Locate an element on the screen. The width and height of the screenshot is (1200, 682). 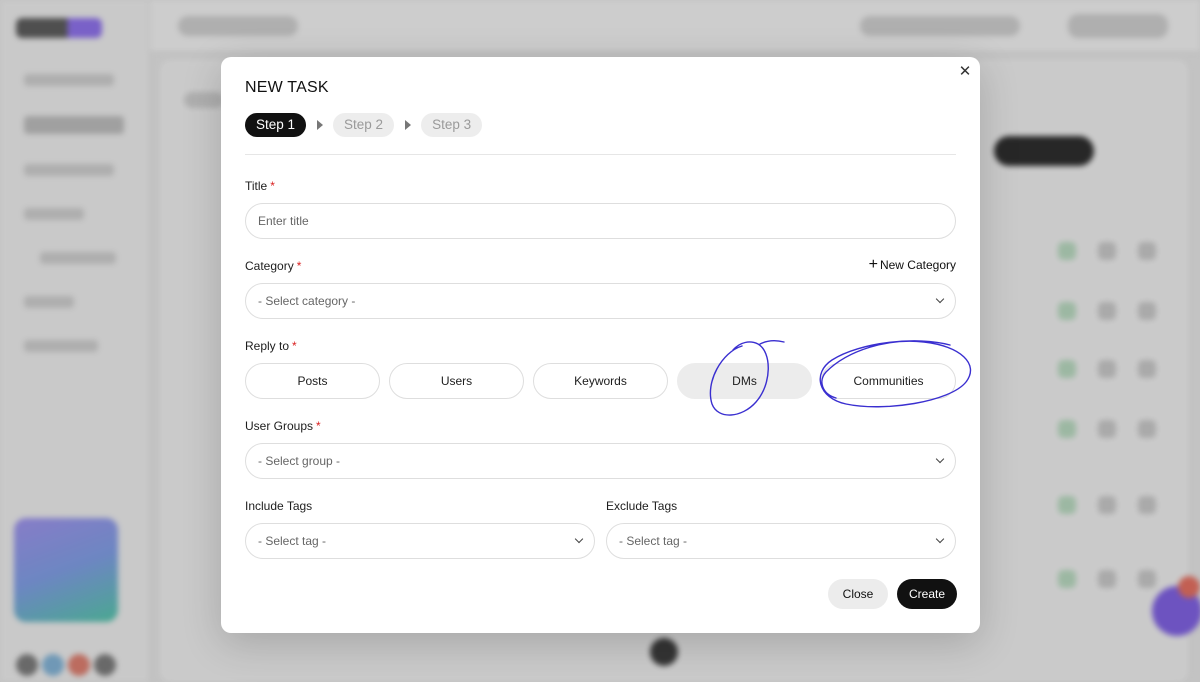
user-groups-placeholder: - Select group - is located at coordinates (299, 461).